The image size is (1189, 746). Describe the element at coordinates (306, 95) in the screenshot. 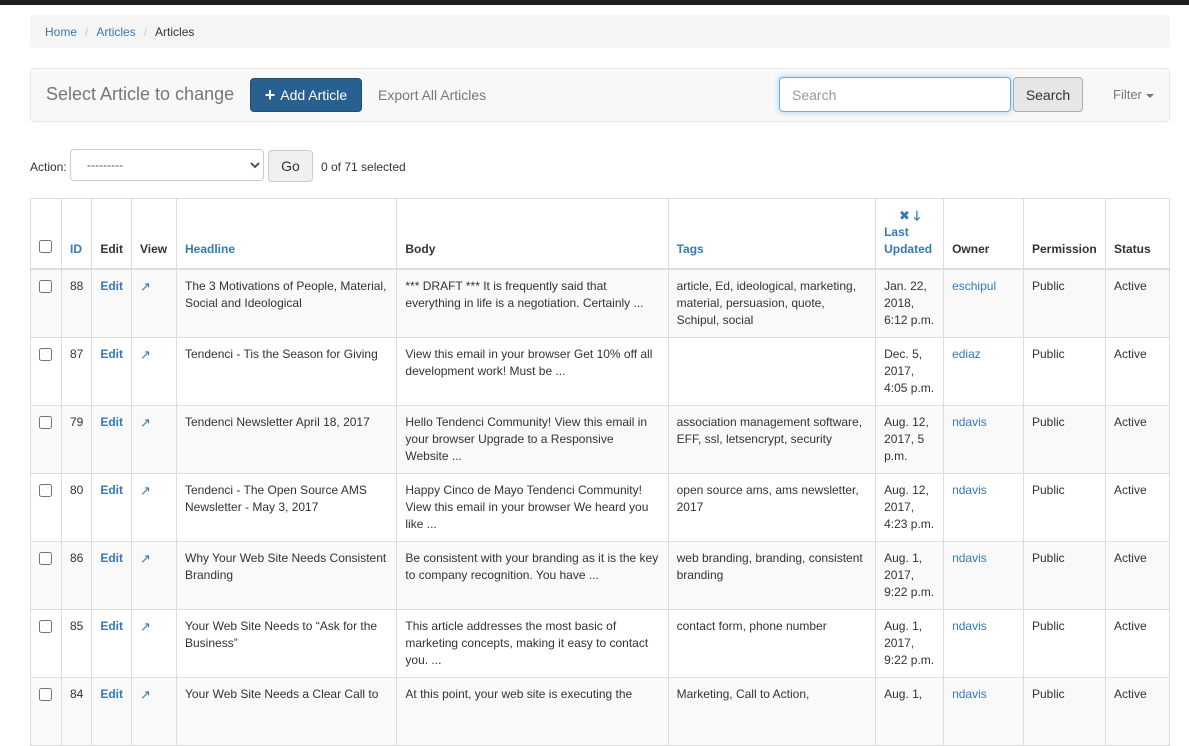

I see `add-article-button: + Add Article` at that location.